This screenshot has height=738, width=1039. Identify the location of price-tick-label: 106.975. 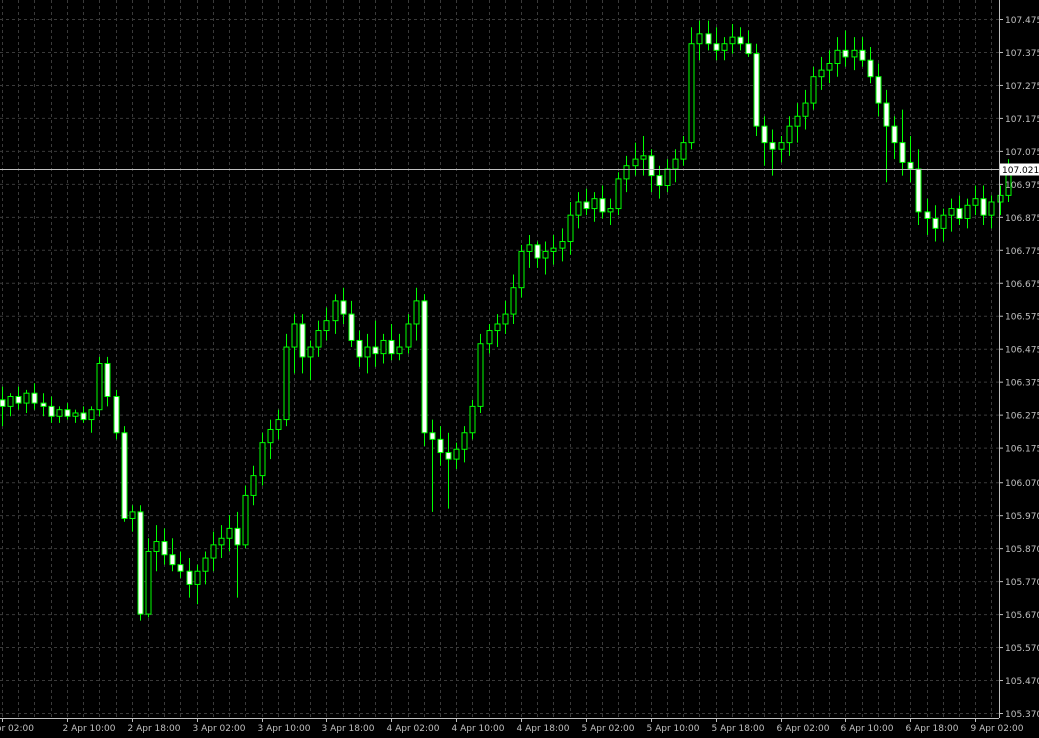
(1022, 186).